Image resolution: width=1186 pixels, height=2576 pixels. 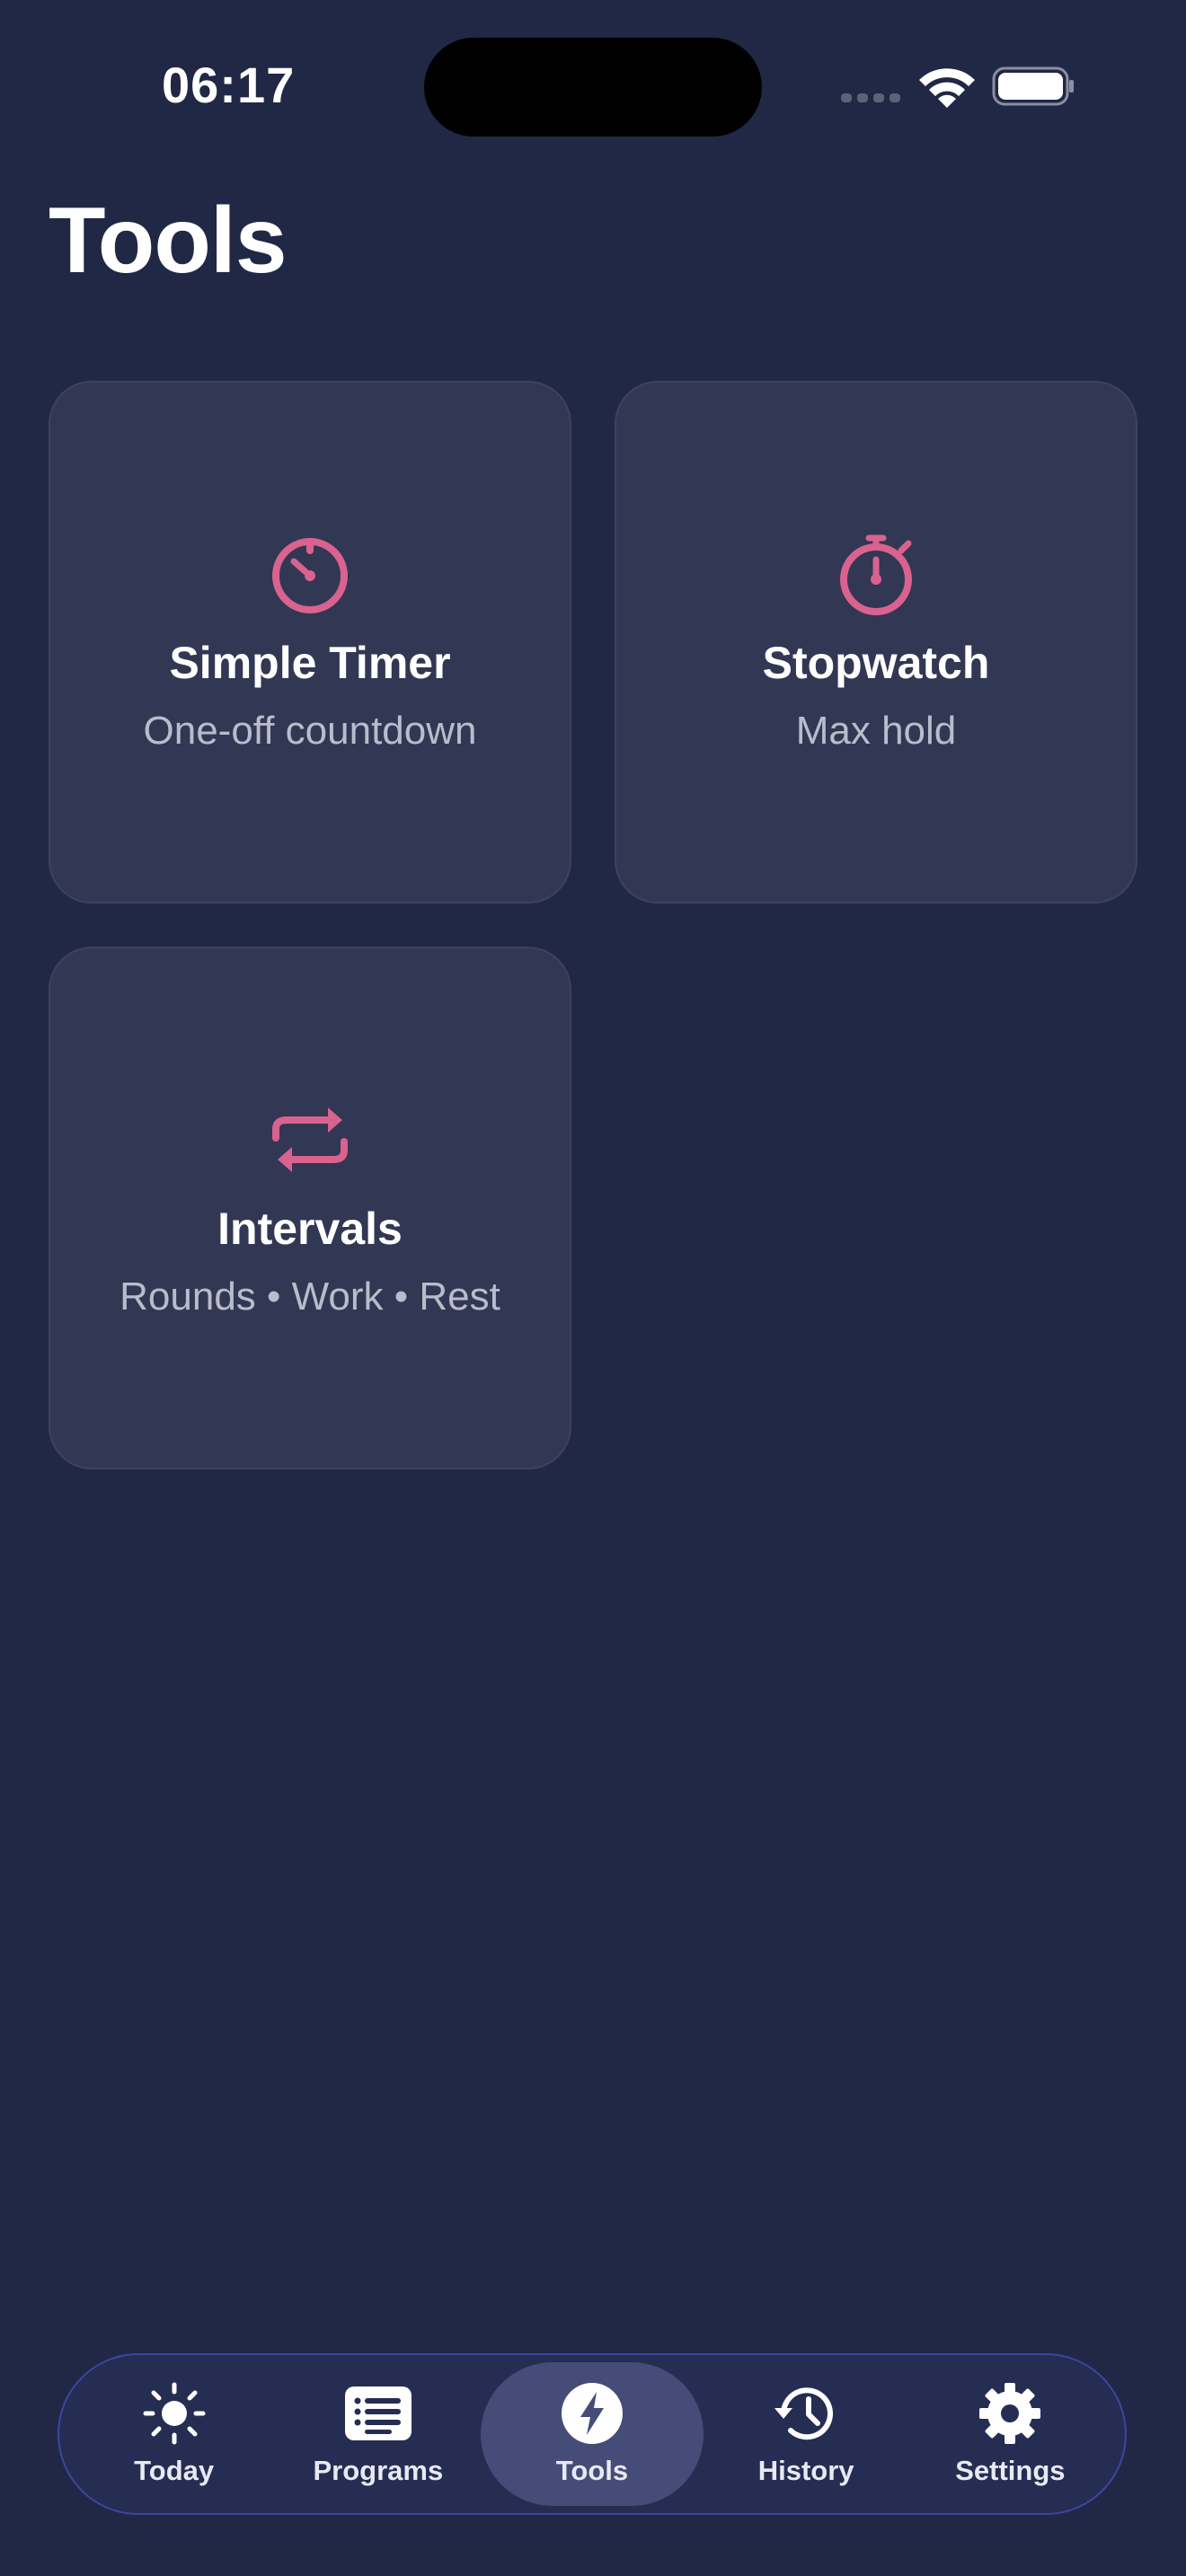 I want to click on intervals-card: Intervals Rounds • Work • Rest, so click(x=310, y=1208).